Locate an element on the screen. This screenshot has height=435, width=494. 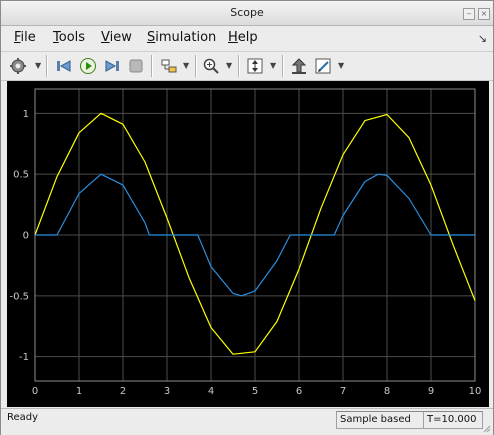
highlight-icon is located at coordinates (169, 66).